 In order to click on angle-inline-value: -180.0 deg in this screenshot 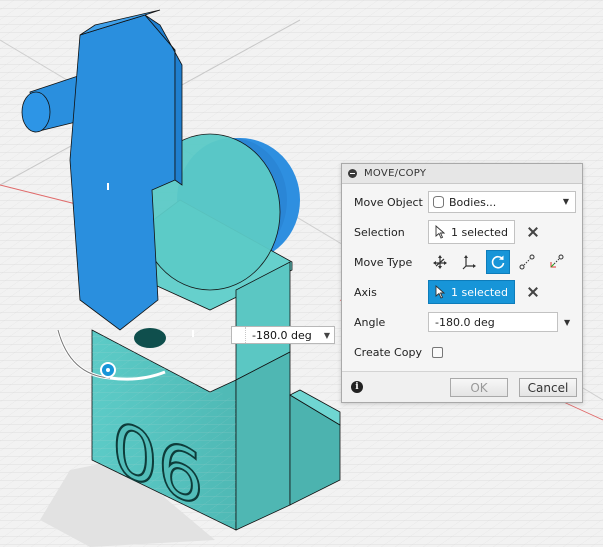, I will do `click(283, 335)`.